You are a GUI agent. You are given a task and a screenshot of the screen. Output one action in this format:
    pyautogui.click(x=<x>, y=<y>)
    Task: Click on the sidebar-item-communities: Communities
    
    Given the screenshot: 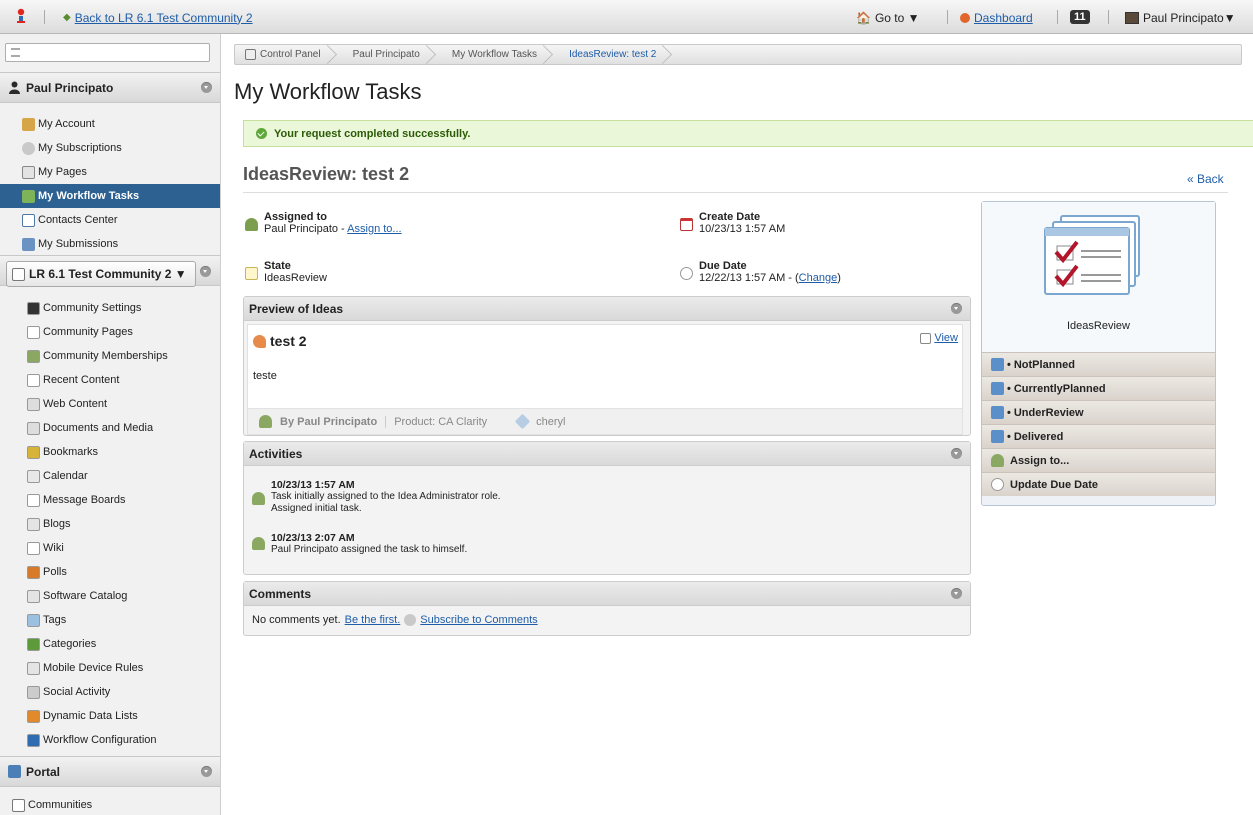 What is the action you would take?
    pyautogui.click(x=110, y=804)
    